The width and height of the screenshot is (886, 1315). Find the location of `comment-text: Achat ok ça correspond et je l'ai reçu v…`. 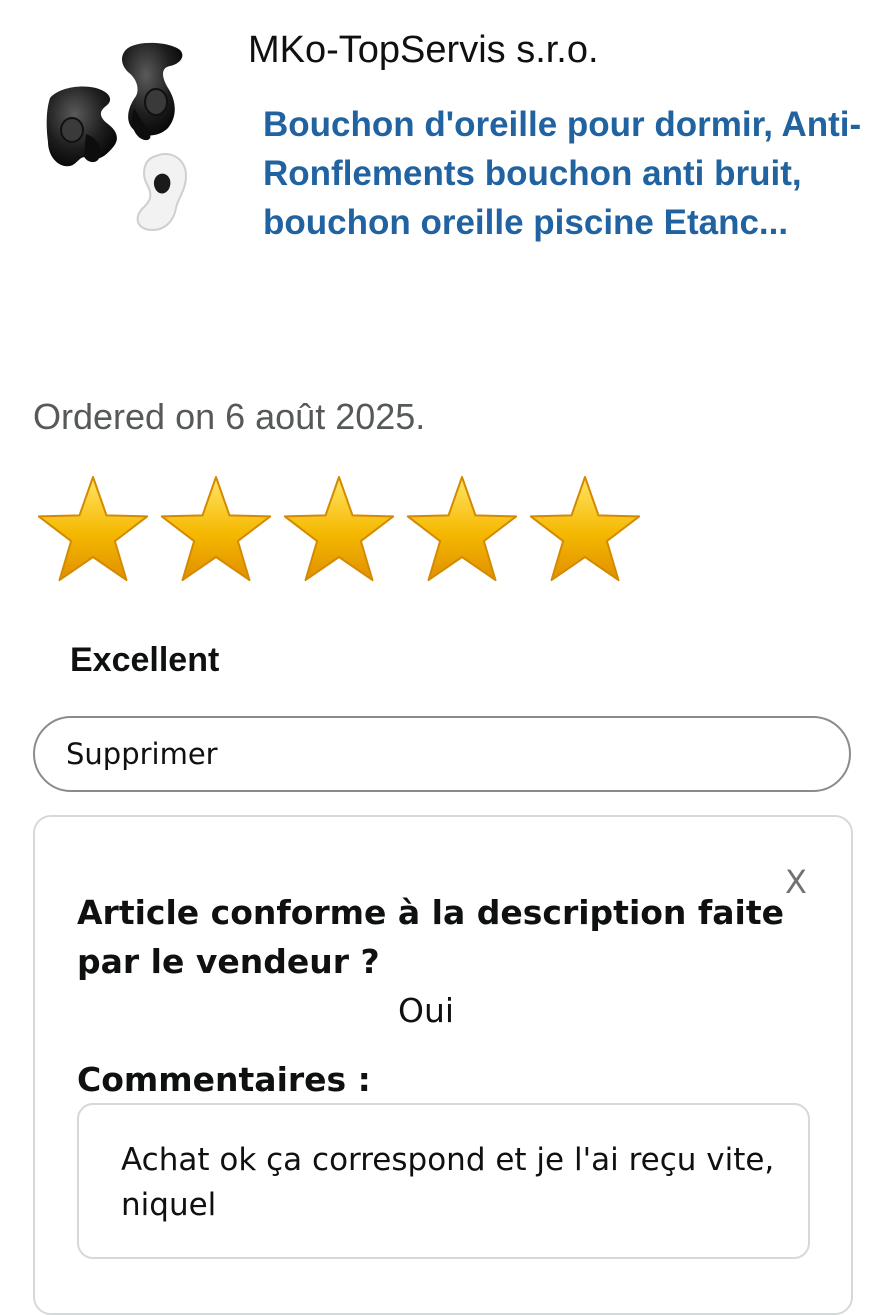

comment-text: Achat ok ça correspond et je l'ai reçu v… is located at coordinates (448, 1182).